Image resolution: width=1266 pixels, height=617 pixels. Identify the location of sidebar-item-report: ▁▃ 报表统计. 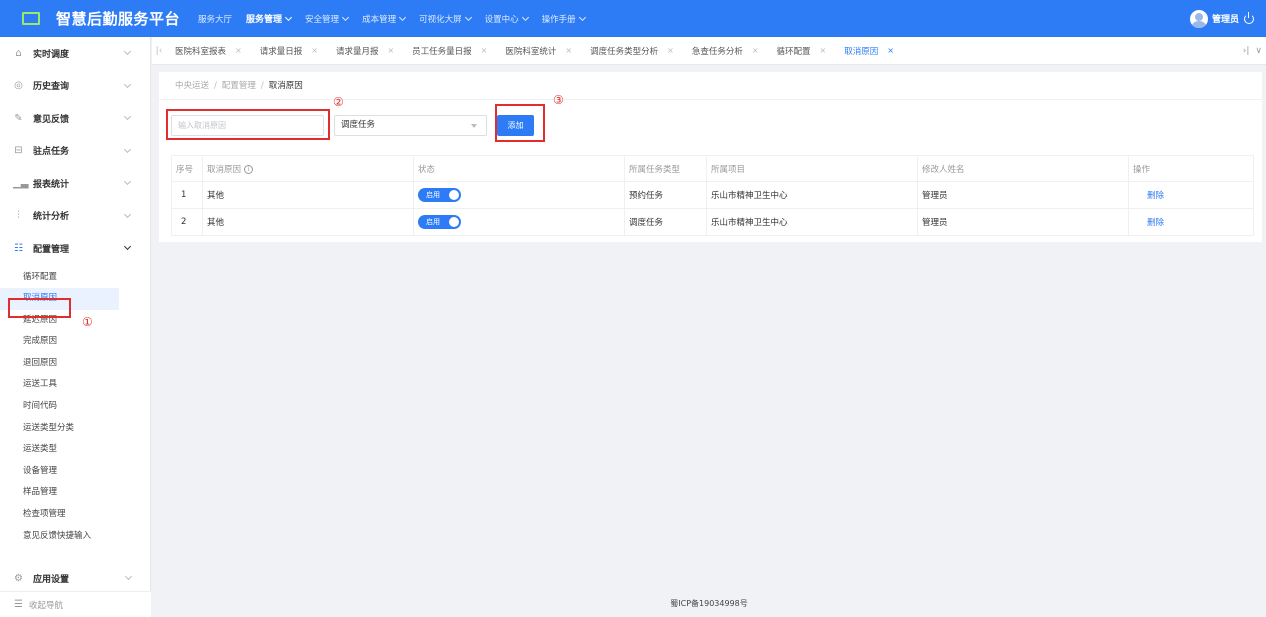
(75, 183).